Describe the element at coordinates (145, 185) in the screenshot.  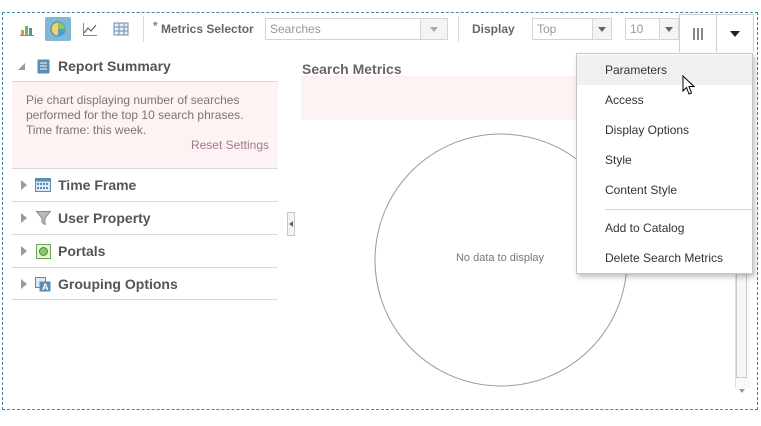
I see `section-time-frame: Time Frame` at that location.